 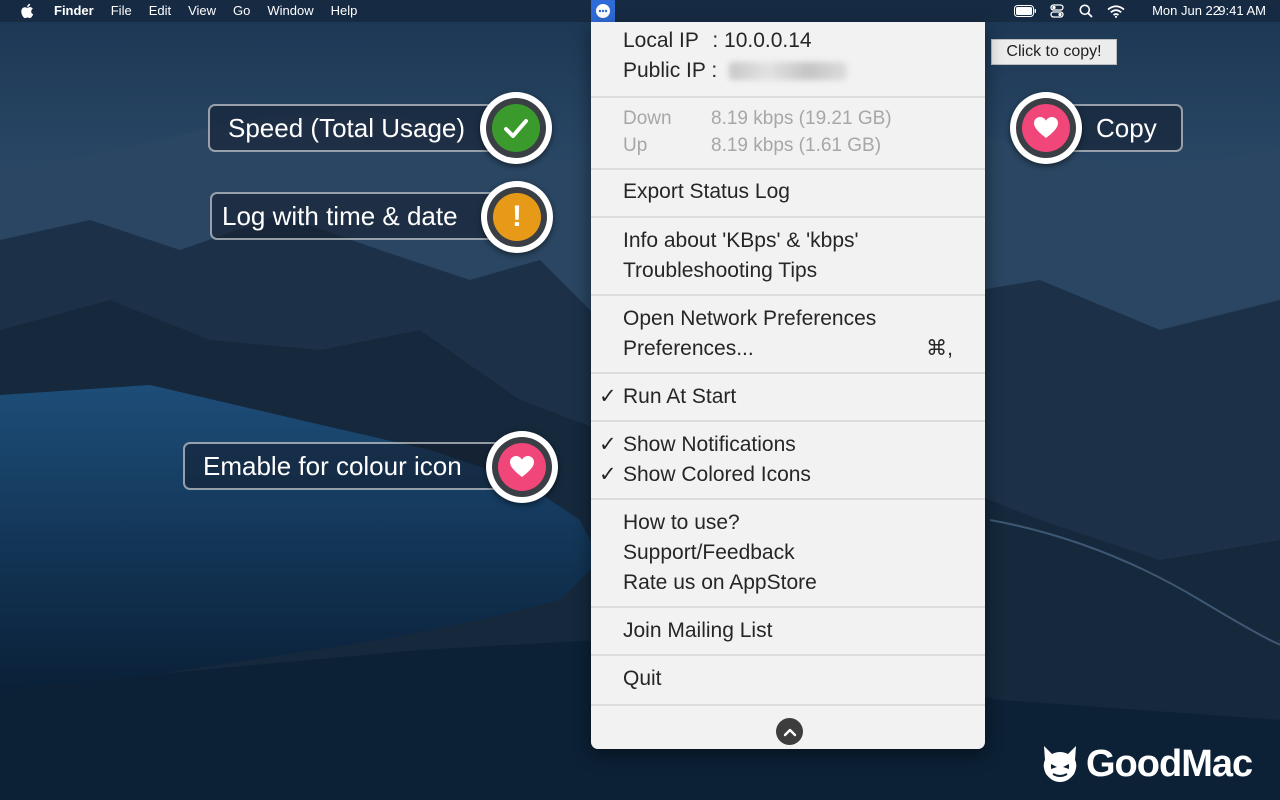 What do you see at coordinates (670, 70) in the screenshot?
I see `public-ip-label: Public IP :` at bounding box center [670, 70].